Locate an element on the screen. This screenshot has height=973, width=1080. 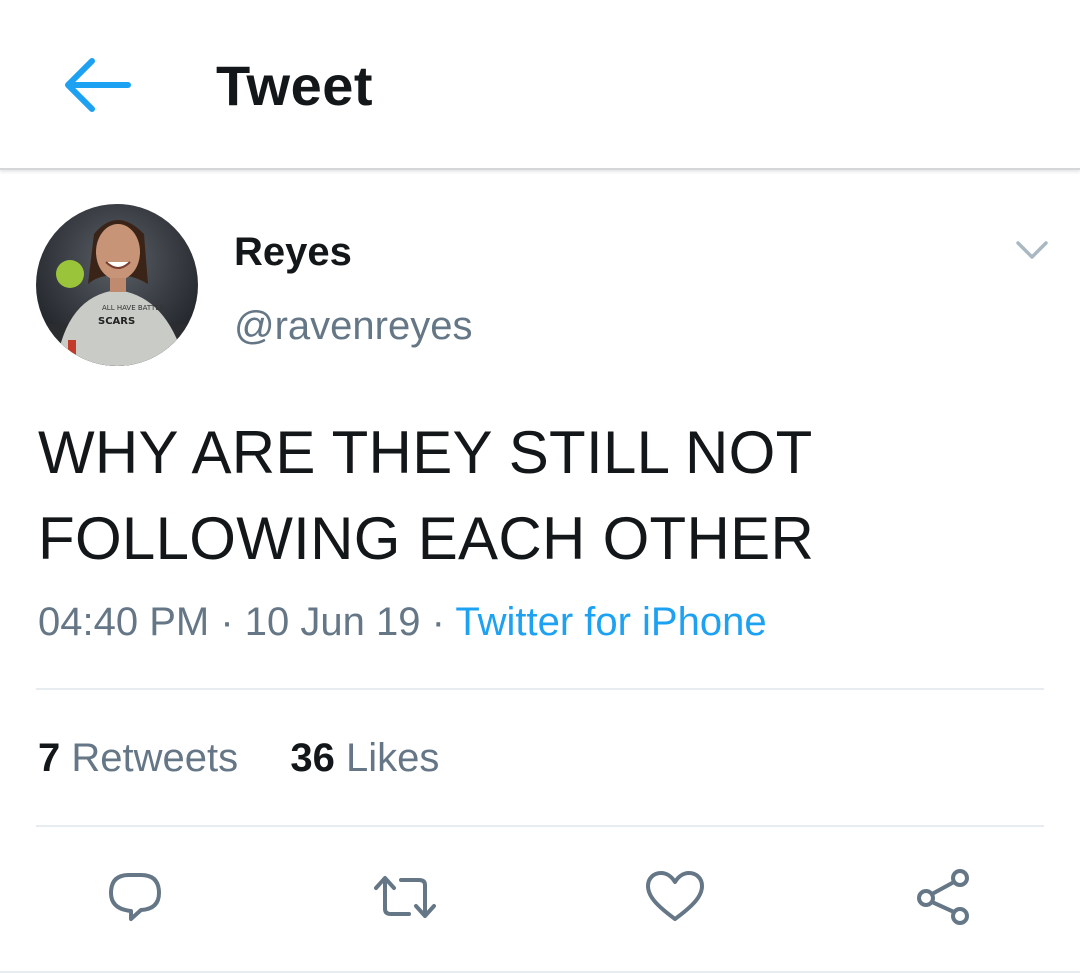
reply-icon is located at coordinates (135, 897).